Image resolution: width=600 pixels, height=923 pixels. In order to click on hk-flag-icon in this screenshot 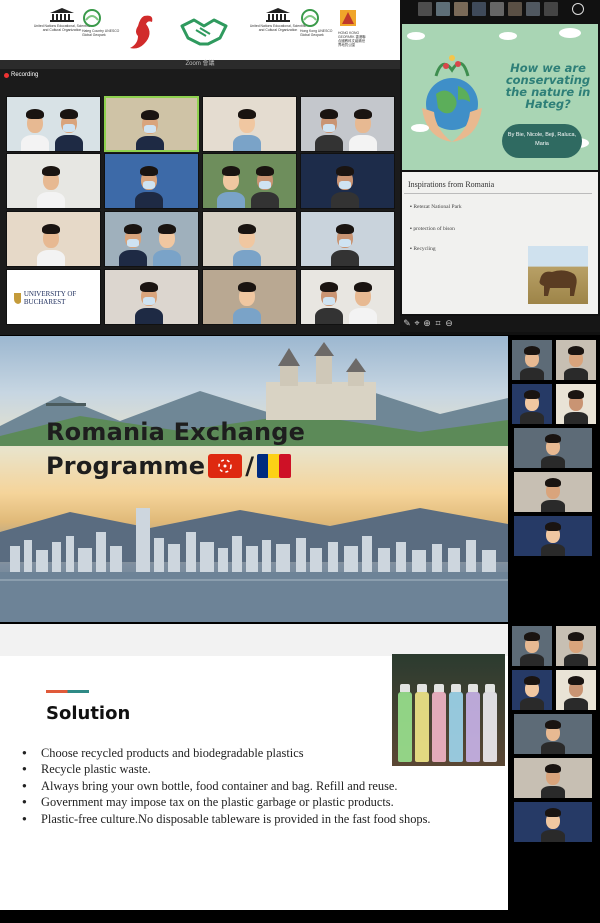, I will do `click(225, 466)`.